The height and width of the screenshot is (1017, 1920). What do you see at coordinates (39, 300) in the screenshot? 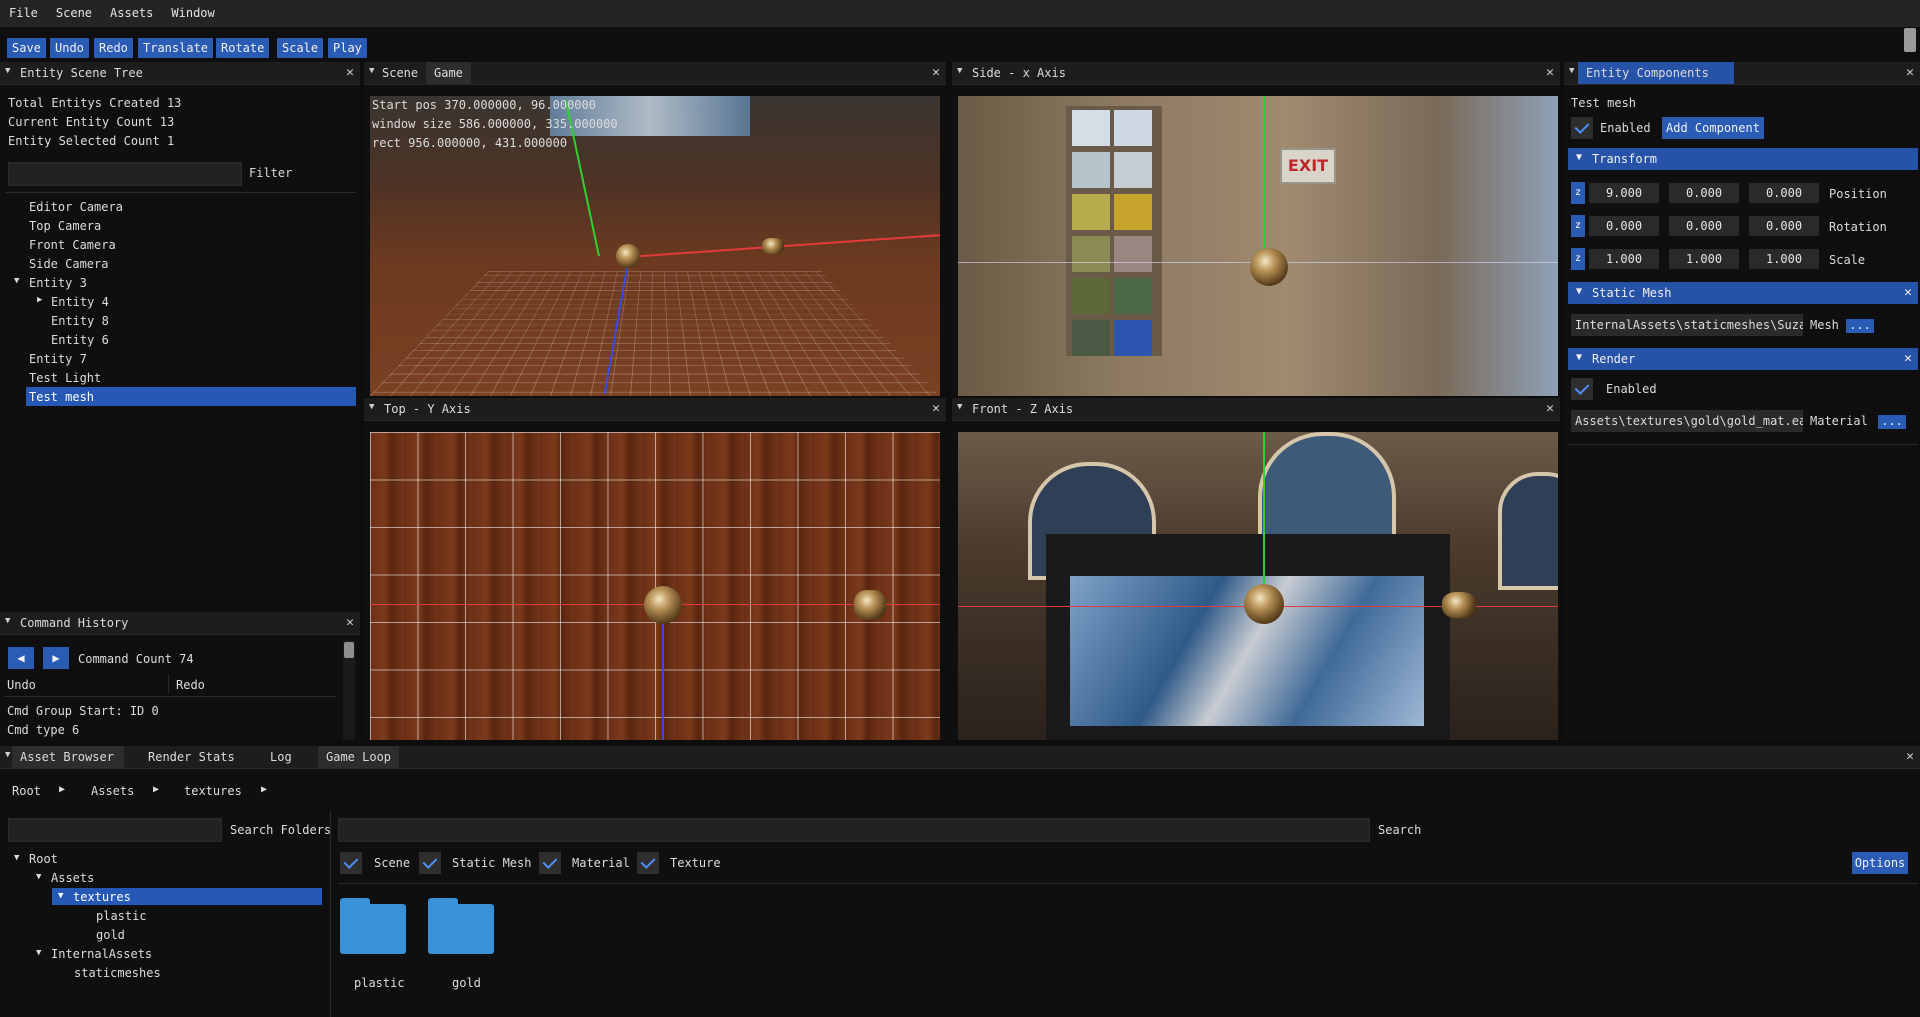
I see `expand-right-icon: ▶` at bounding box center [39, 300].